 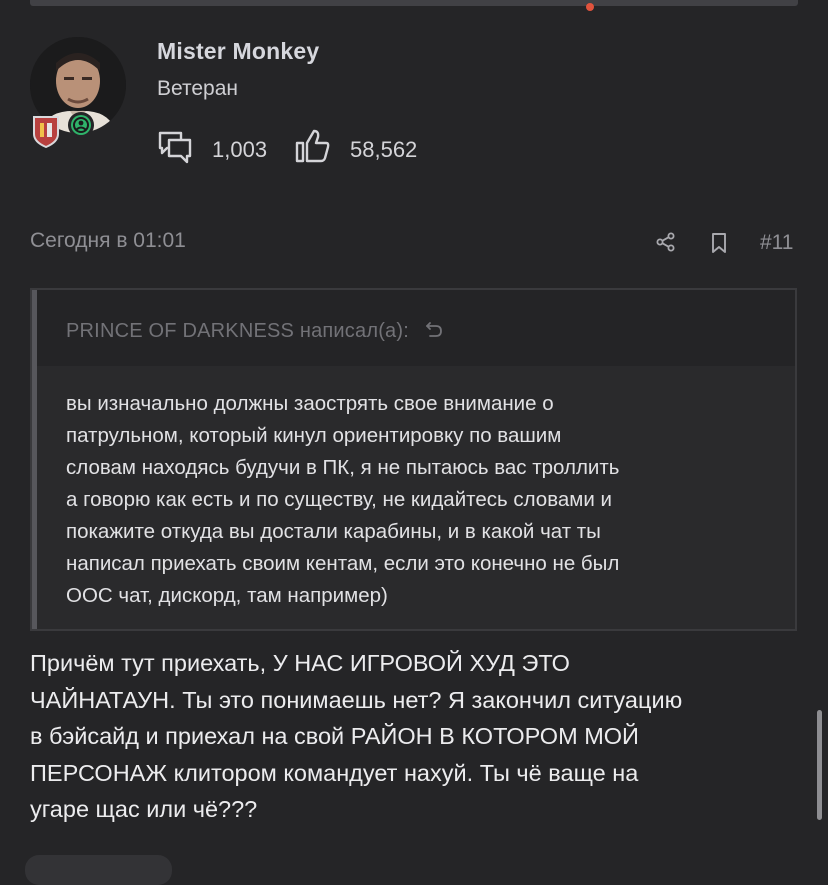 What do you see at coordinates (384, 149) in the screenshot?
I see `reactions-count: 58,562` at bounding box center [384, 149].